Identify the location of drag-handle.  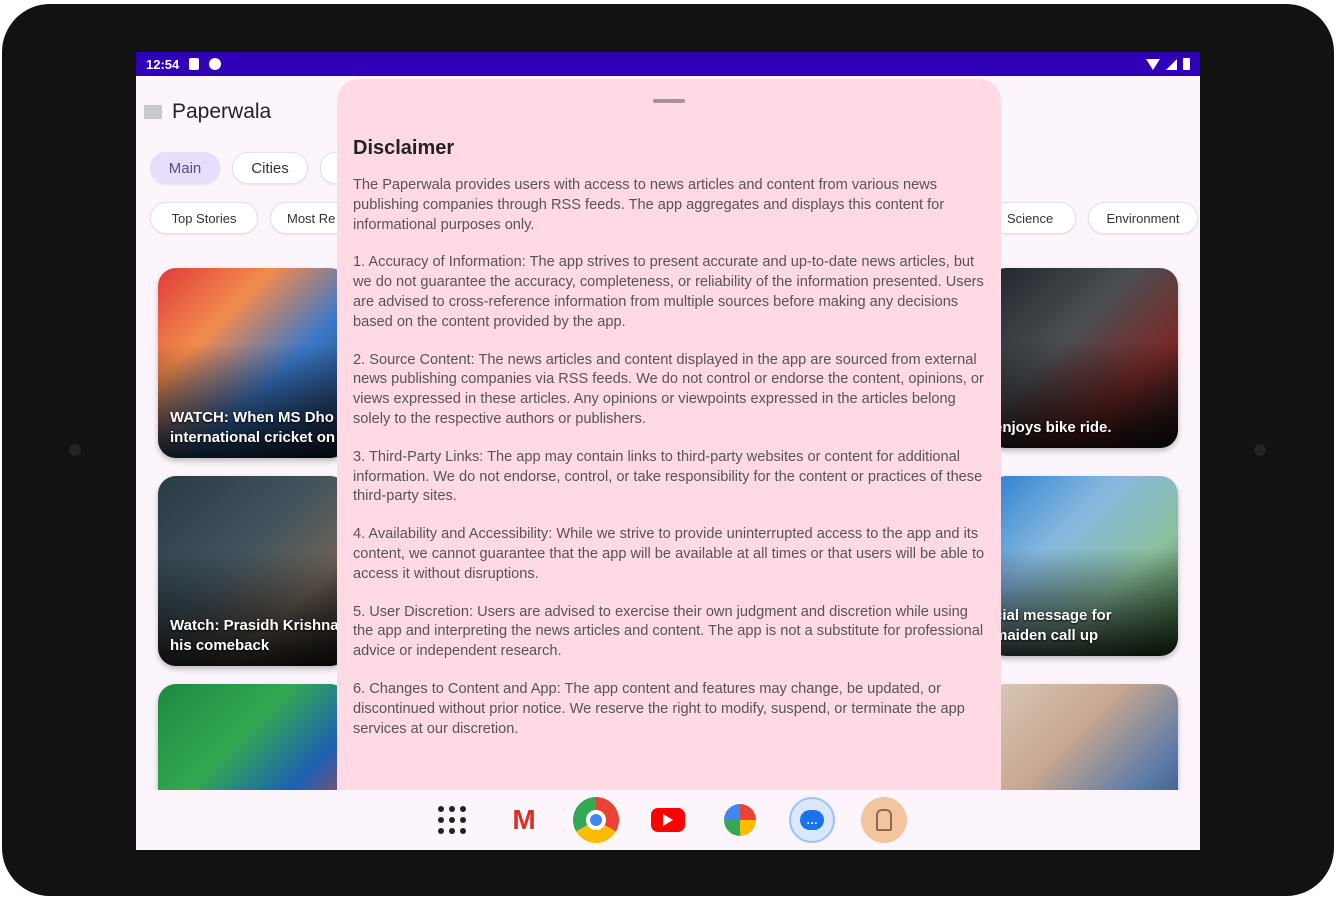
(669, 101).